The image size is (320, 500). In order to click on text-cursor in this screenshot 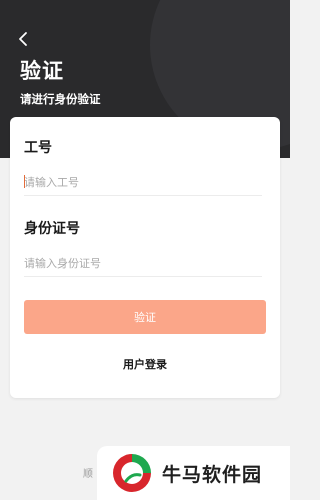, I will do `click(24, 181)`.